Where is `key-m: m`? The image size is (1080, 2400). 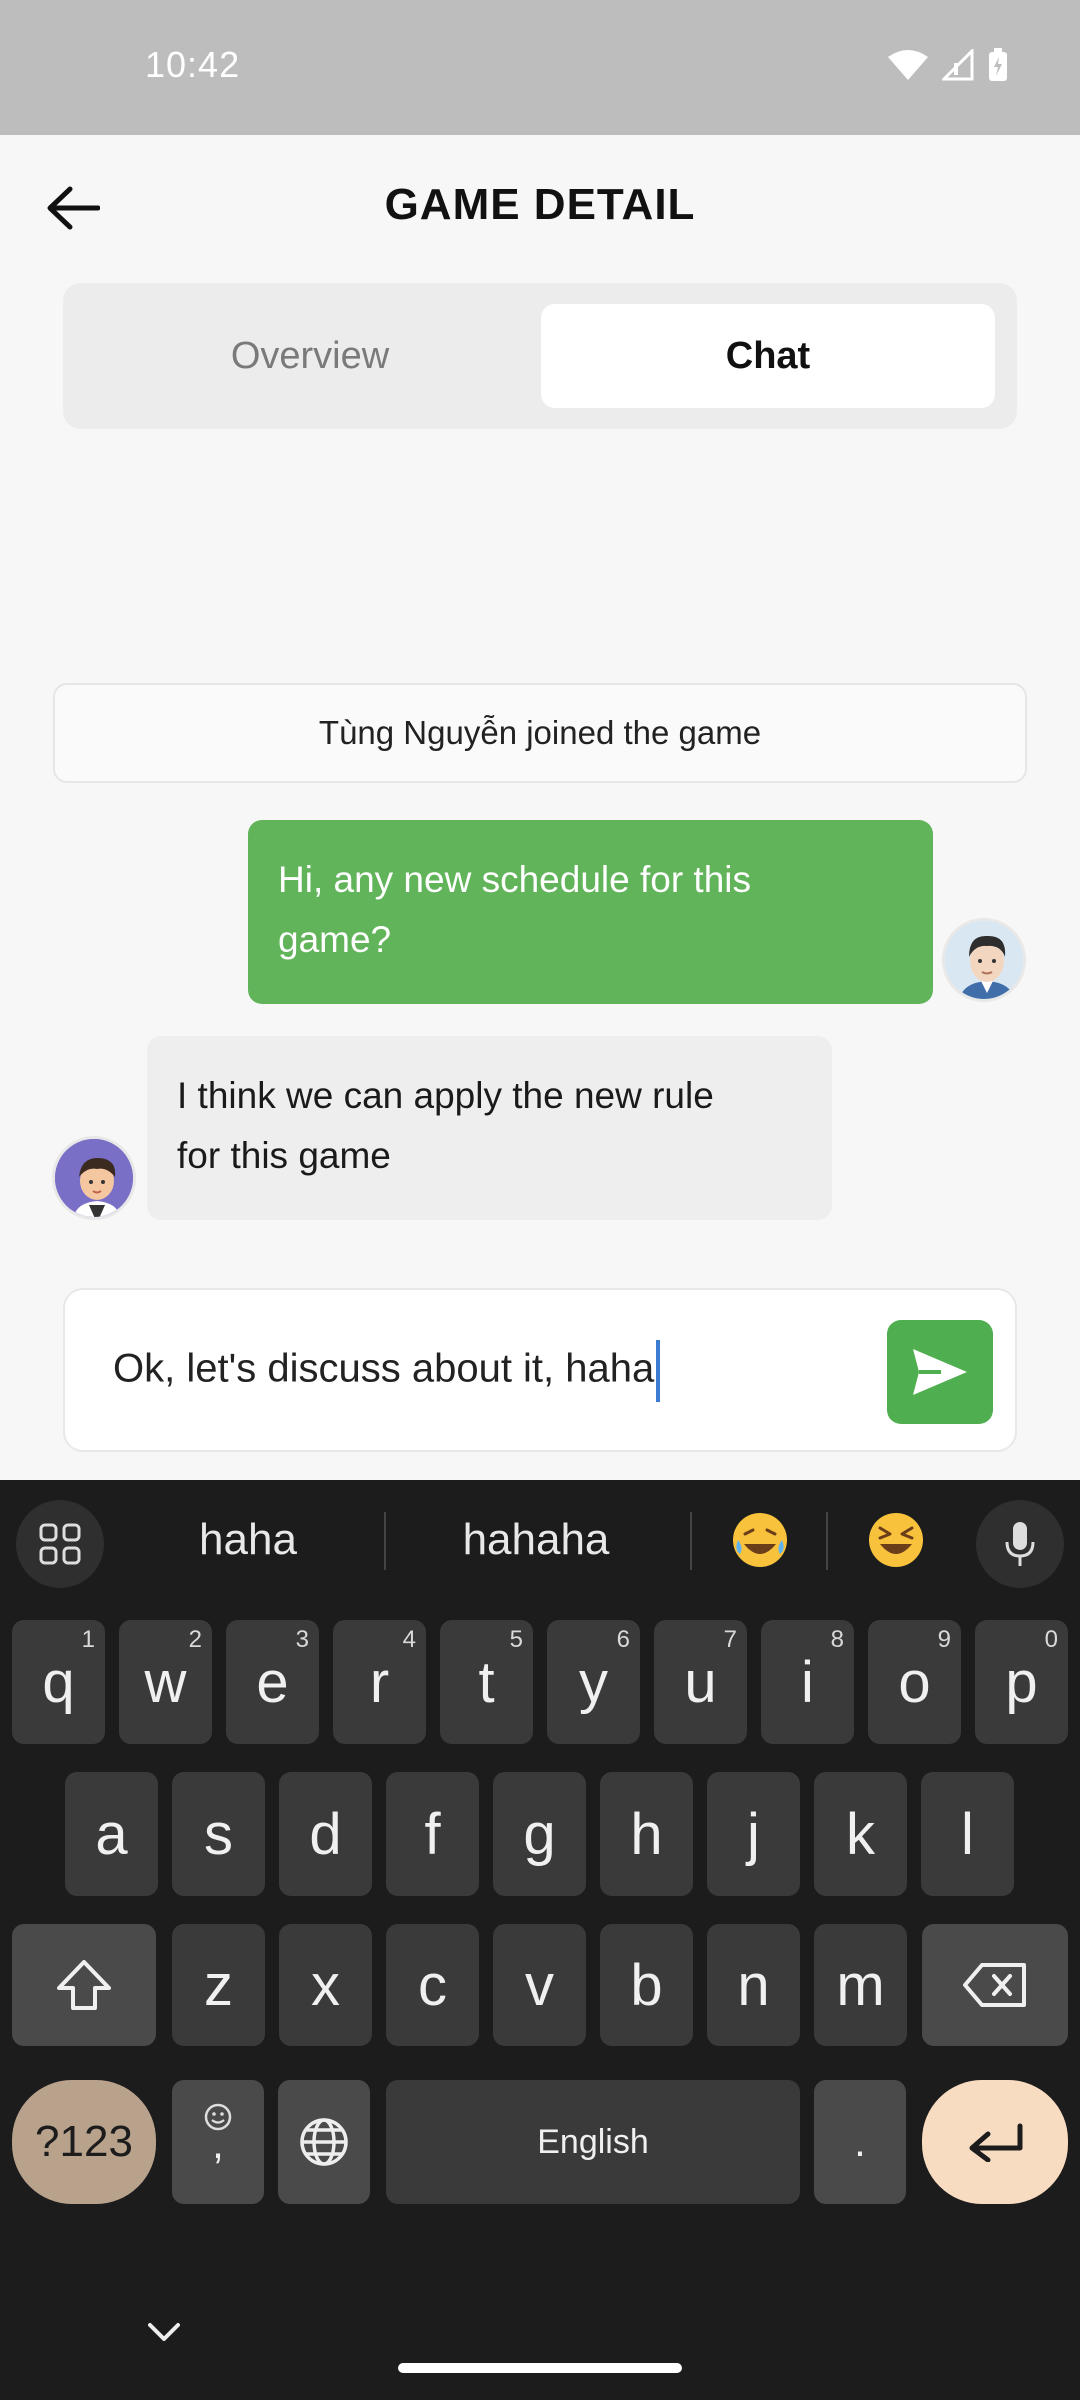 key-m: m is located at coordinates (860, 1985).